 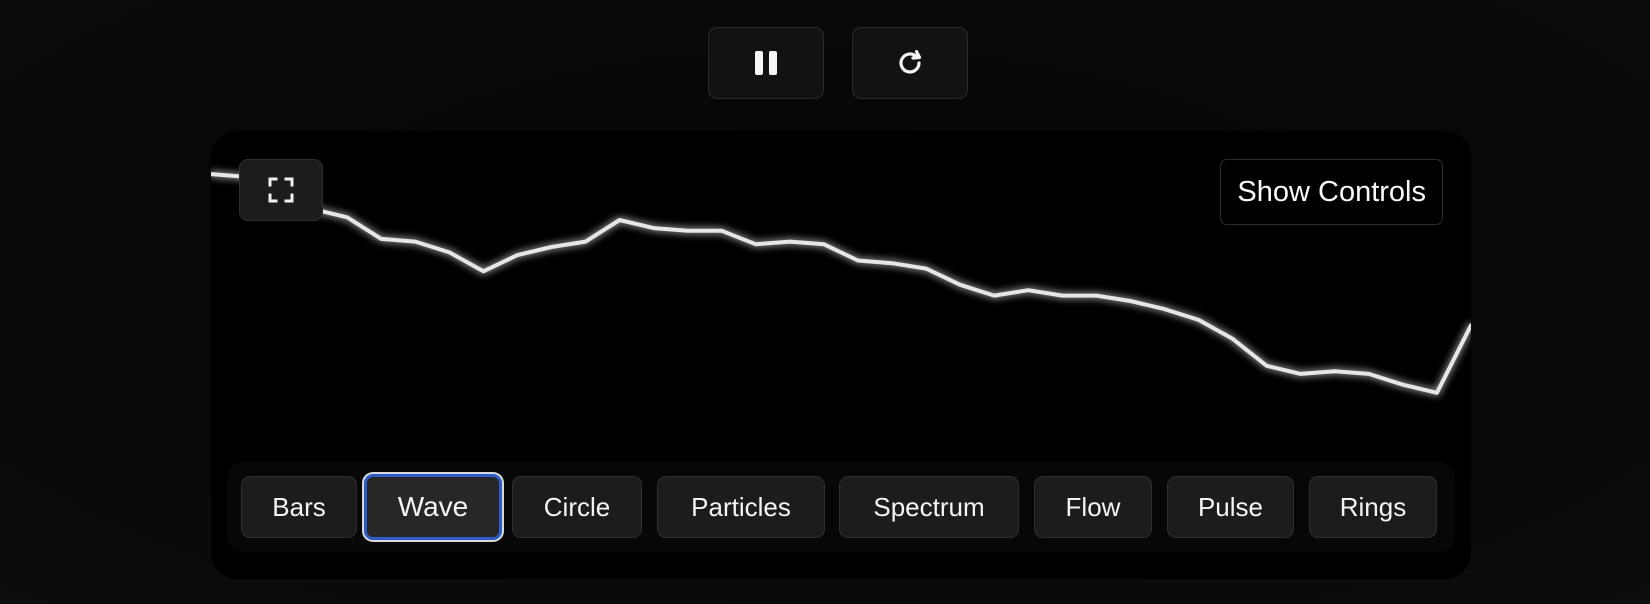 I want to click on pause-button, so click(x=766, y=63).